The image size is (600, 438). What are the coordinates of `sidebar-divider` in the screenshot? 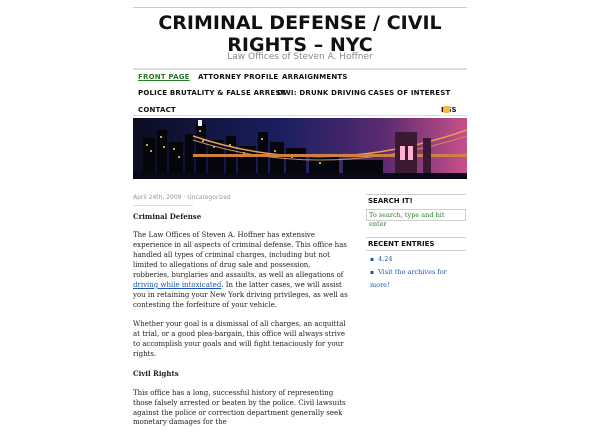 It's located at (416, 250).